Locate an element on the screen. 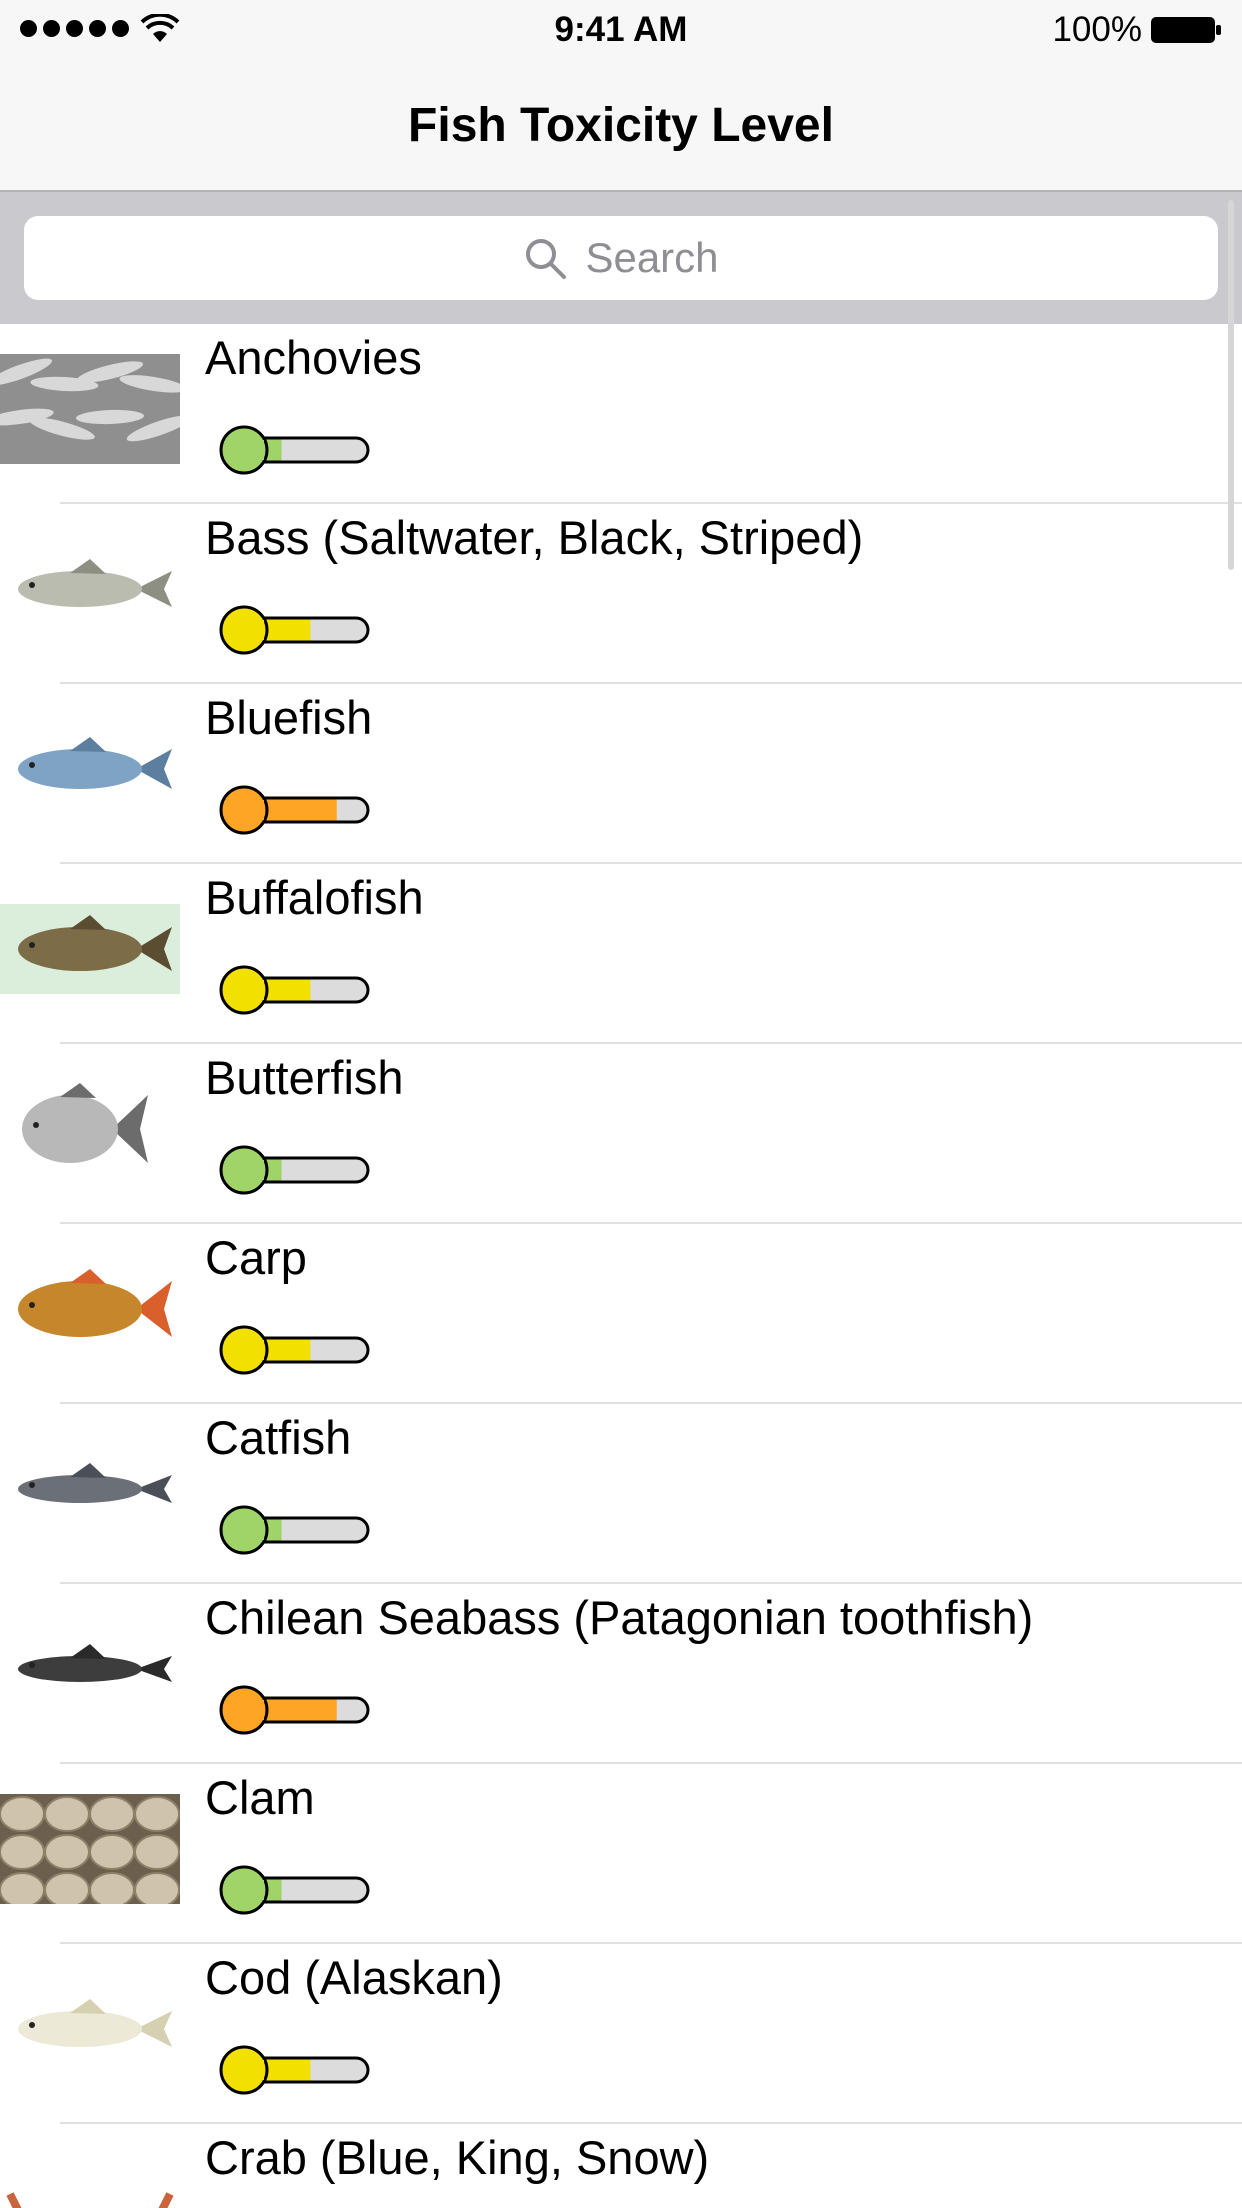 This screenshot has height=2208, width=1242. scroll-indicator is located at coordinates (1231, 385).